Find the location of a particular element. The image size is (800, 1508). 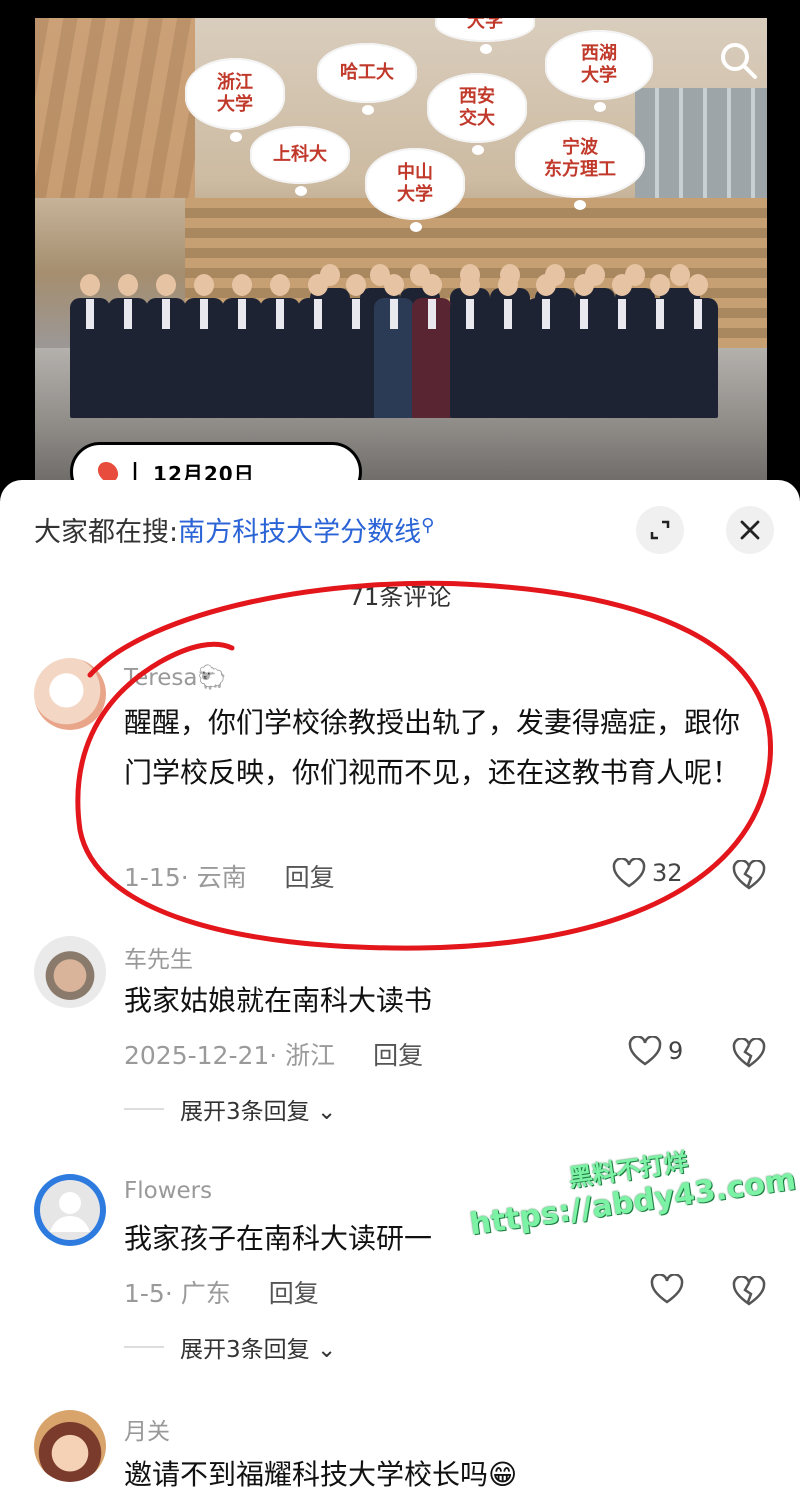

like-count: 9 is located at coordinates (676, 1051).